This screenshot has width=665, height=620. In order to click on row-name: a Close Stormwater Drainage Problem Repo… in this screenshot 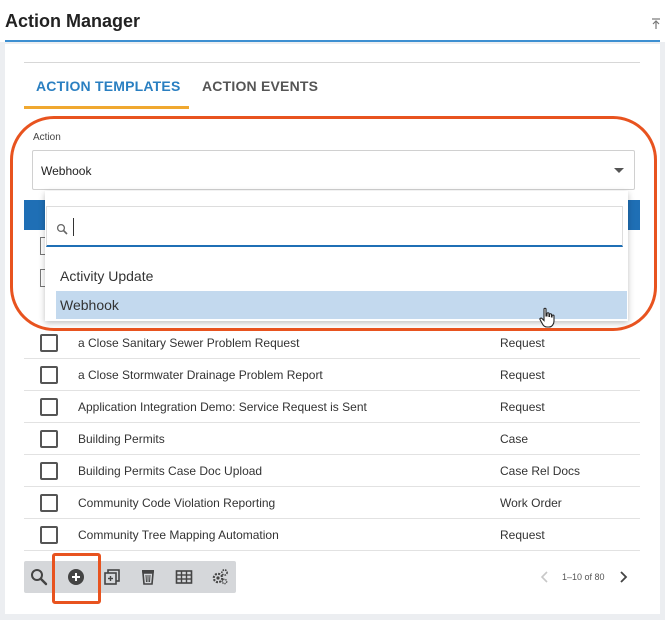, I will do `click(200, 375)`.